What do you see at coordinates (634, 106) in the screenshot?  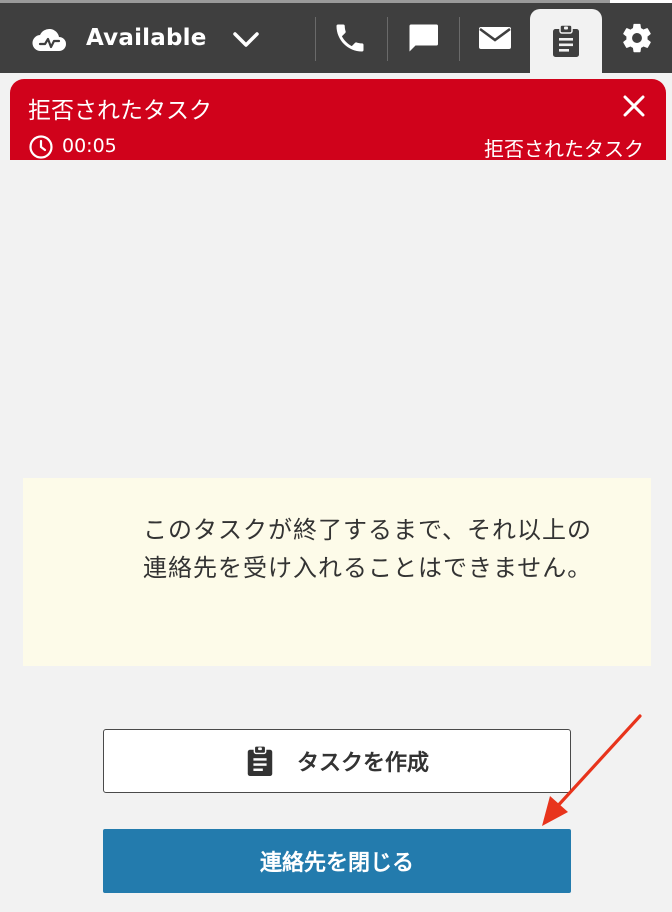 I see `close-icon` at bounding box center [634, 106].